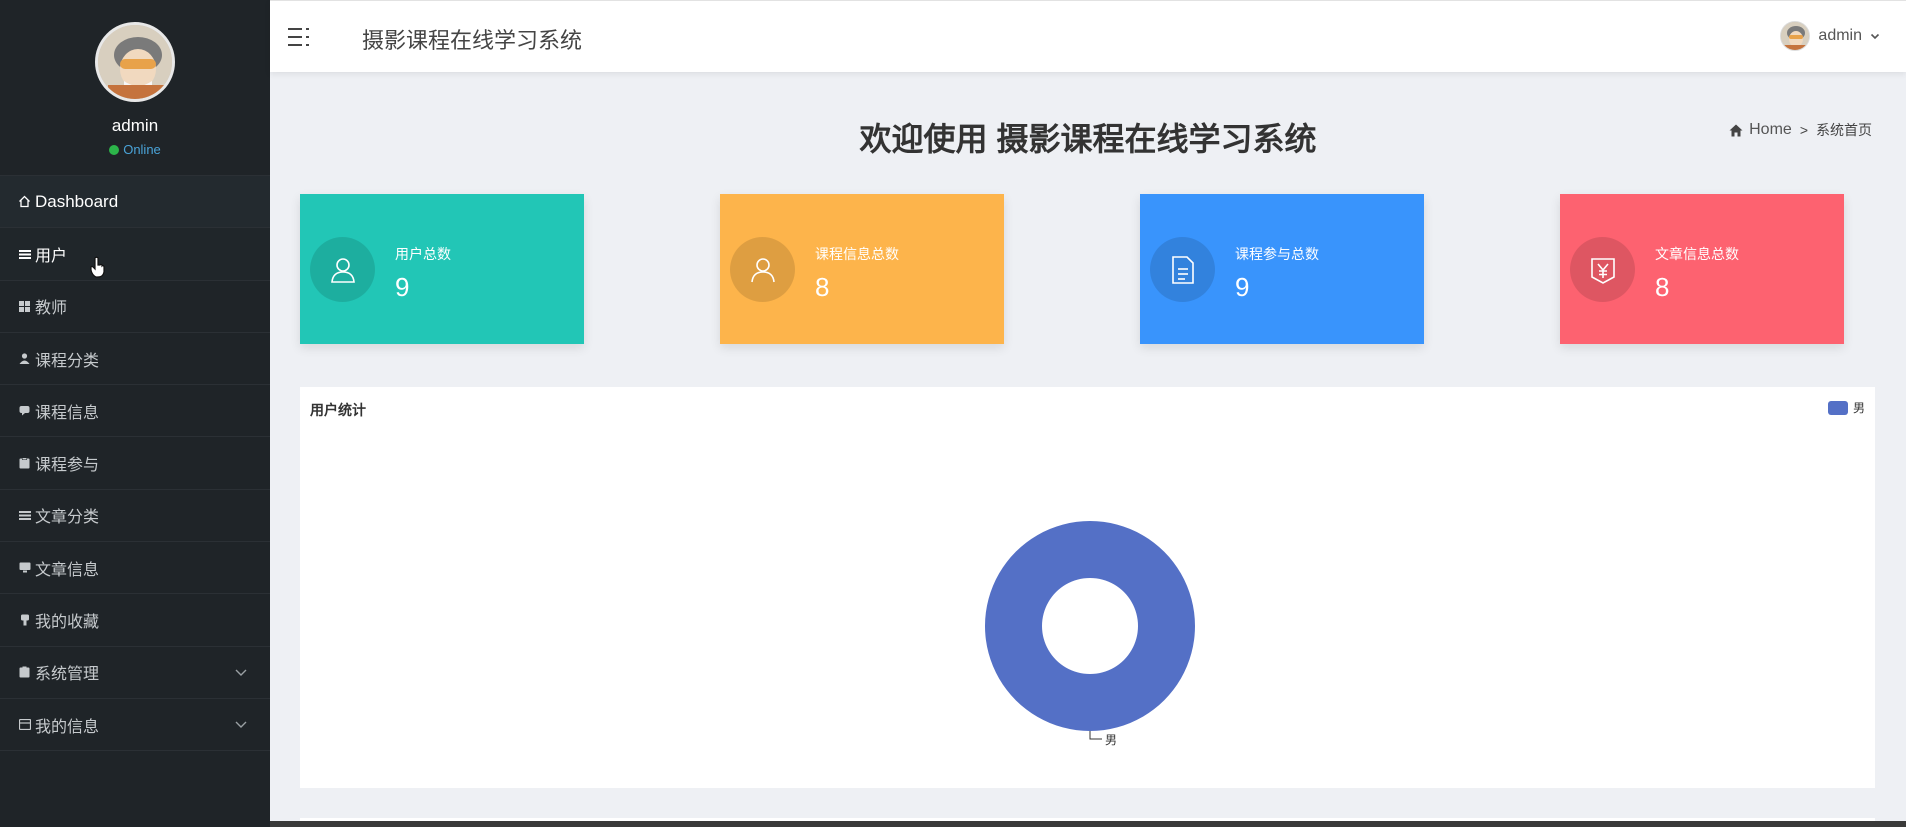 The image size is (1906, 827). What do you see at coordinates (1088, 36) in the screenshot?
I see `topbar: 摄影课程在线学习系统 admin` at bounding box center [1088, 36].